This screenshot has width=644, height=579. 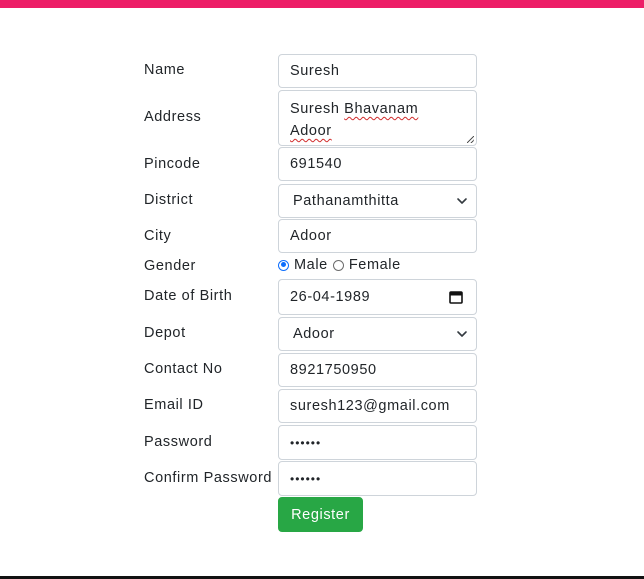 What do you see at coordinates (456, 297) in the screenshot?
I see `calendar-icon` at bounding box center [456, 297].